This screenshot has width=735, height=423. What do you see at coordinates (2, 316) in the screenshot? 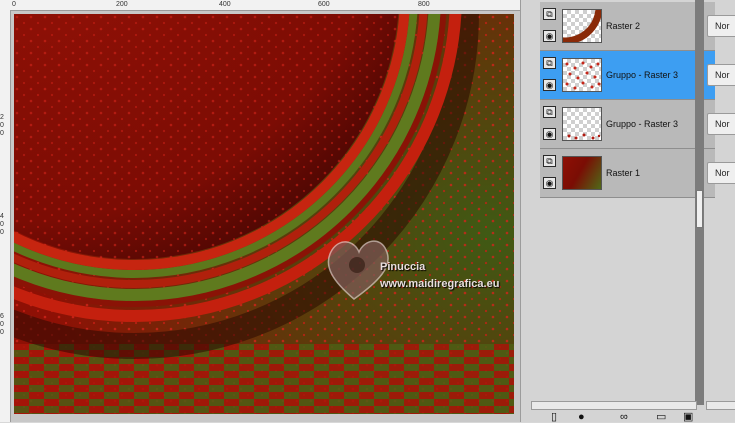
I see `ruler-label: 6` at bounding box center [2, 316].